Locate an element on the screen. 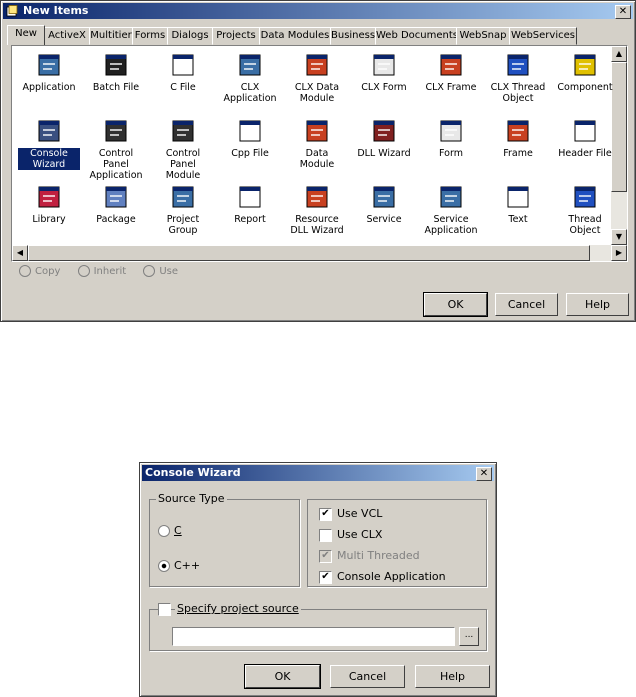 The width and height of the screenshot is (636, 697). item-label: Batch File is located at coordinates (116, 87).